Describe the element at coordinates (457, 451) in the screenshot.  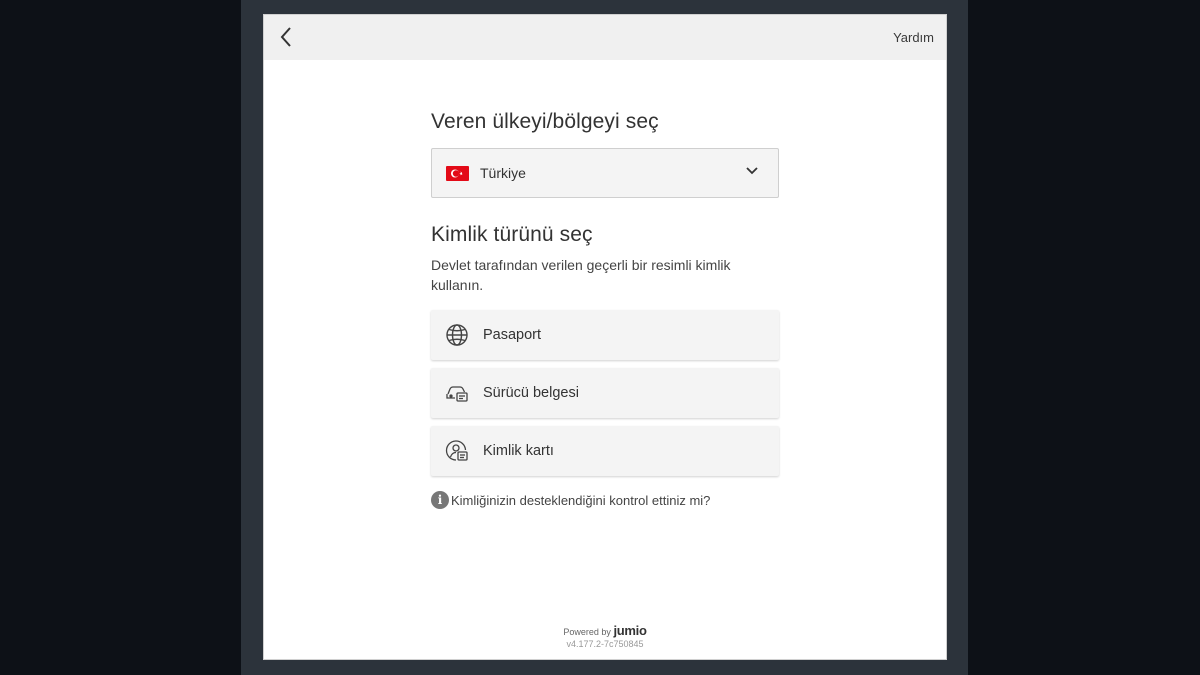
I see `person-card-icon` at that location.